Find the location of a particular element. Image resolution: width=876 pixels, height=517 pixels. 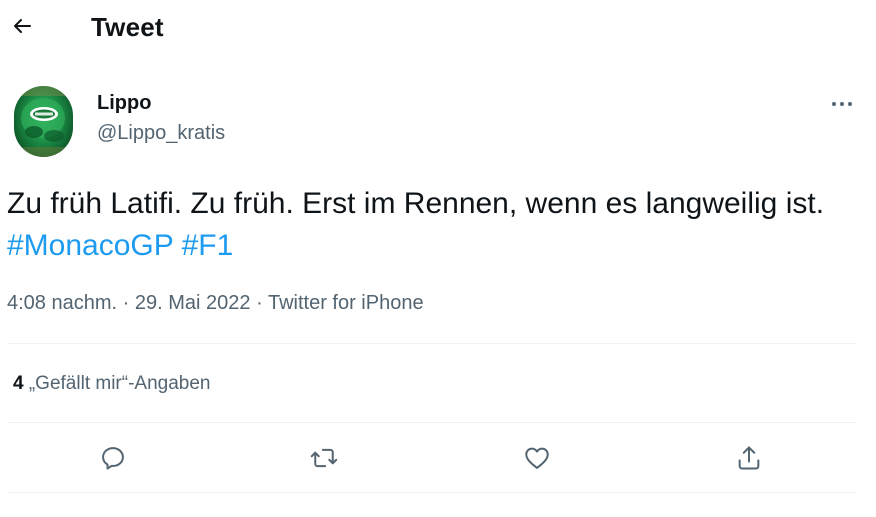

top-bar: Tweet is located at coordinates (438, 28).